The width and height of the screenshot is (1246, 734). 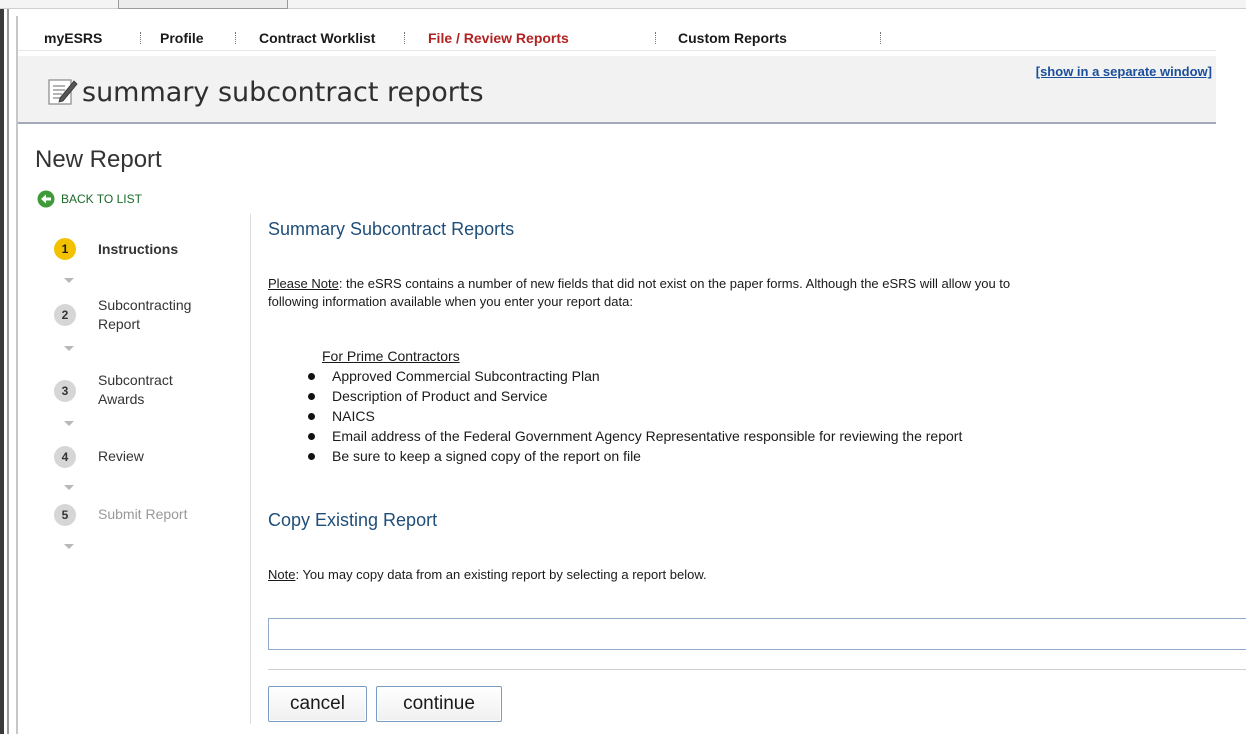 What do you see at coordinates (466, 376) in the screenshot?
I see `list-item-text: Approved Commercial Subcontracting Plan` at bounding box center [466, 376].